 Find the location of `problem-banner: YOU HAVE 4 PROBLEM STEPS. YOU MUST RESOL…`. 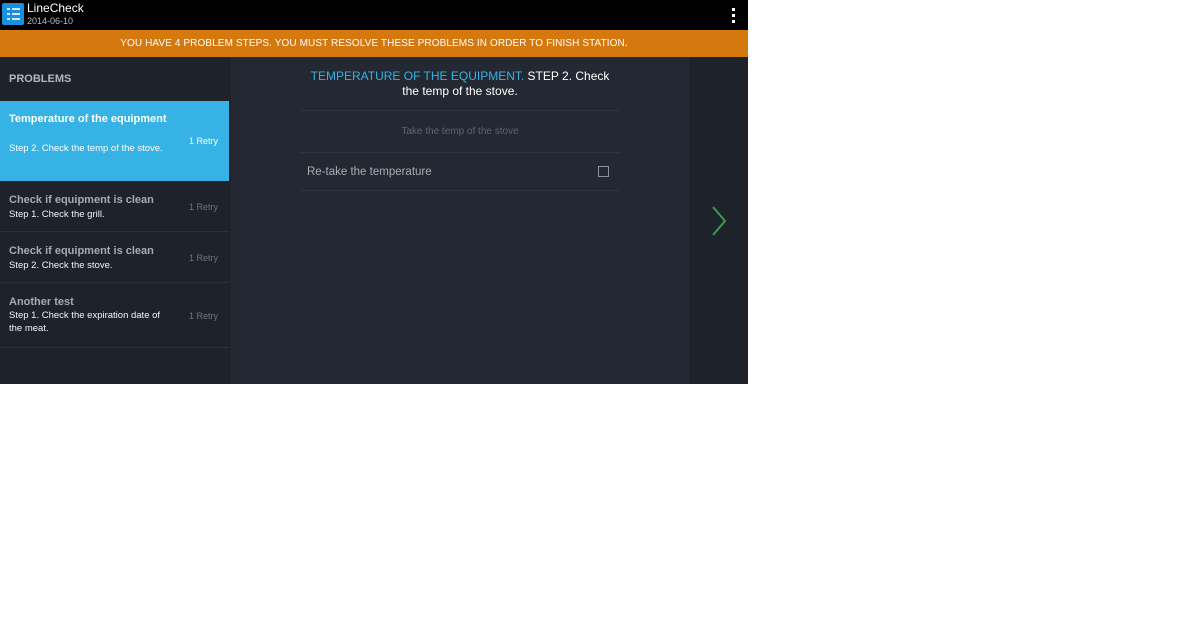

problem-banner: YOU HAVE 4 PROBLEM STEPS. YOU MUST RESOL… is located at coordinates (374, 43).